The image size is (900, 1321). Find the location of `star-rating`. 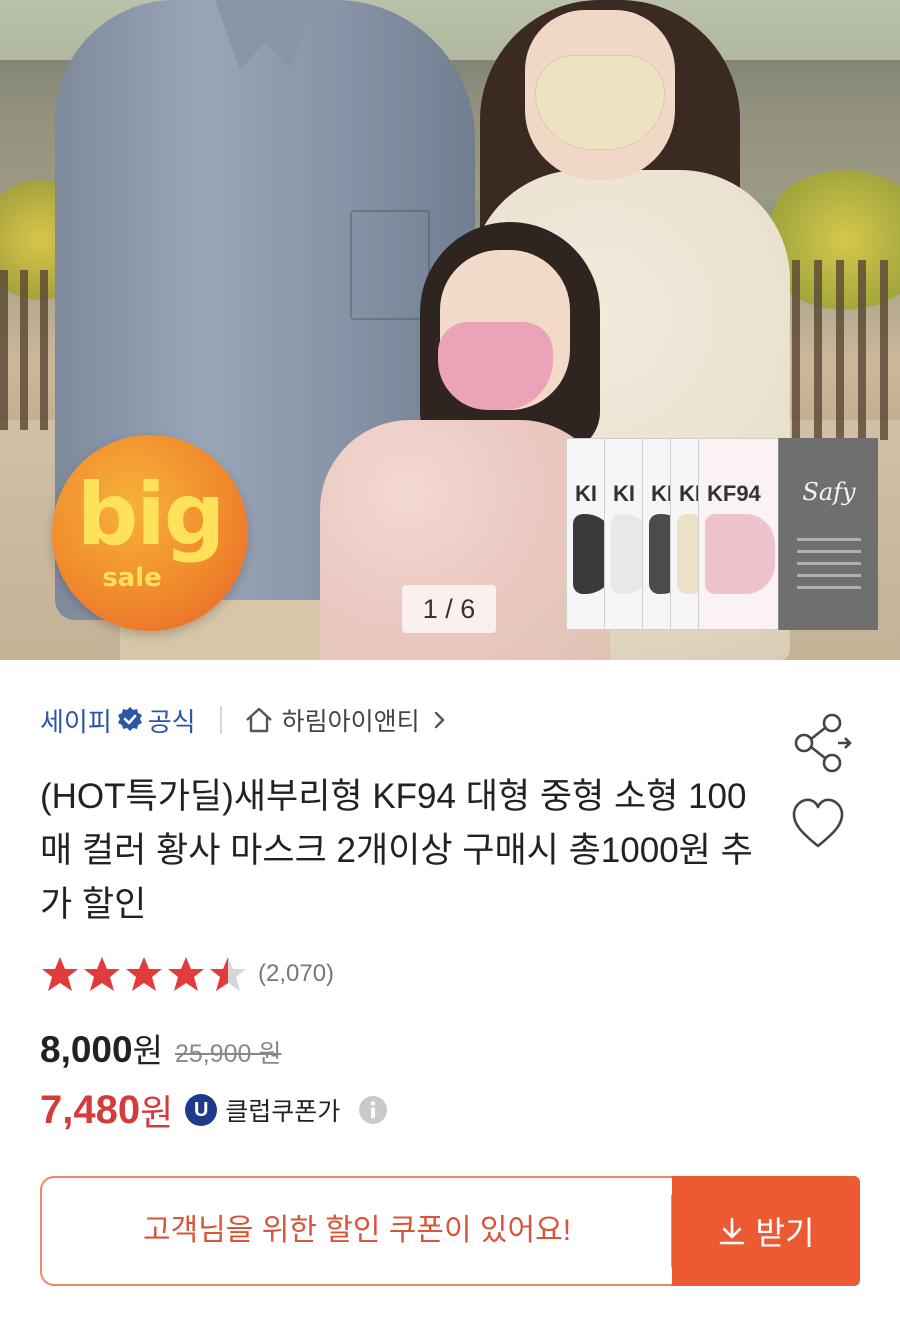

star-rating is located at coordinates (144, 974).